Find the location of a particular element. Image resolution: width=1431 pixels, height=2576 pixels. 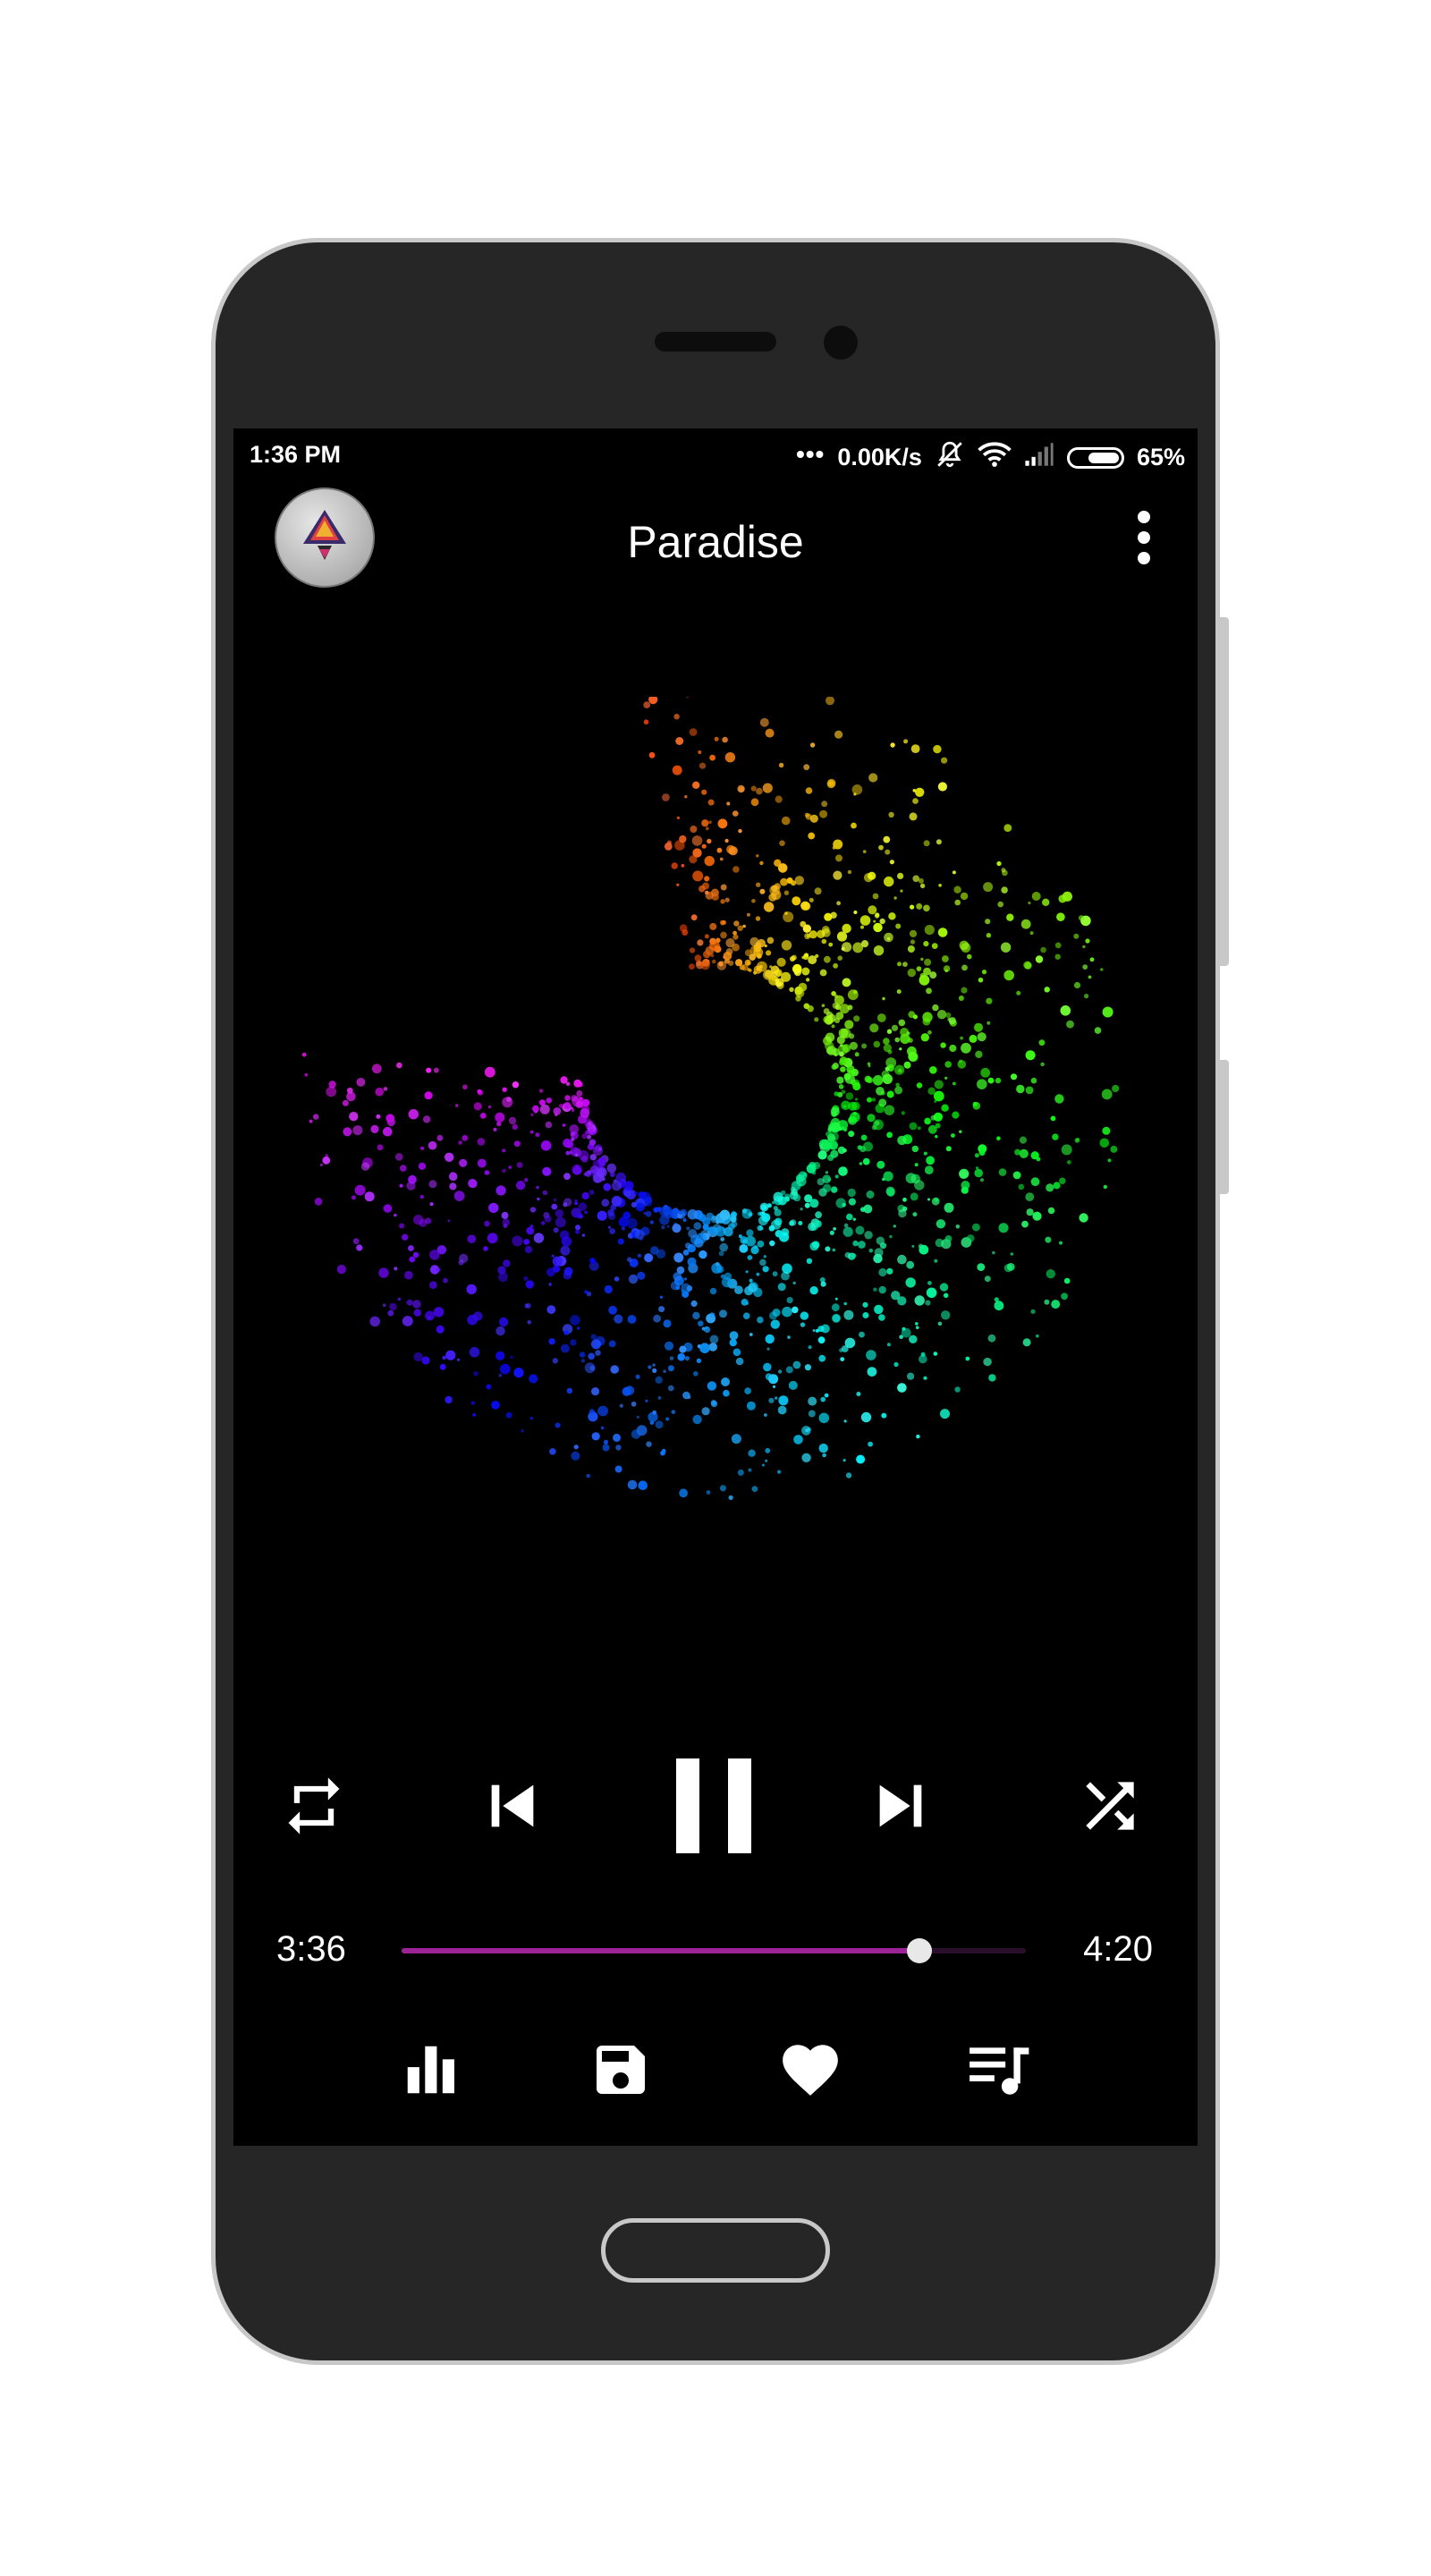

repeat-icon is located at coordinates (314, 1806).